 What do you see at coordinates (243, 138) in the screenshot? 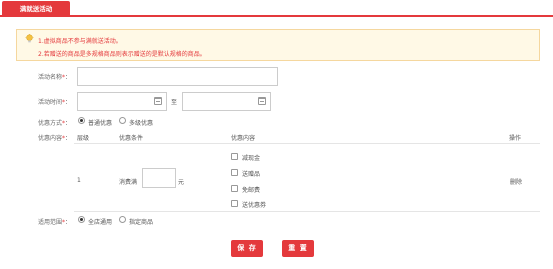
I see `column-header-content: 优惠内容` at bounding box center [243, 138].